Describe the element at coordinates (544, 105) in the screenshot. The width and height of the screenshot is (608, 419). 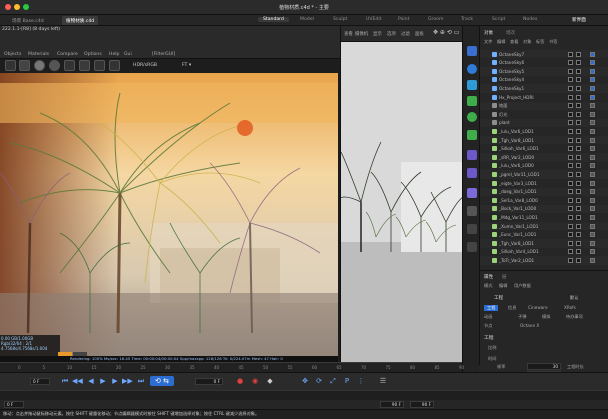
I see `object-row: 地面` at that location.